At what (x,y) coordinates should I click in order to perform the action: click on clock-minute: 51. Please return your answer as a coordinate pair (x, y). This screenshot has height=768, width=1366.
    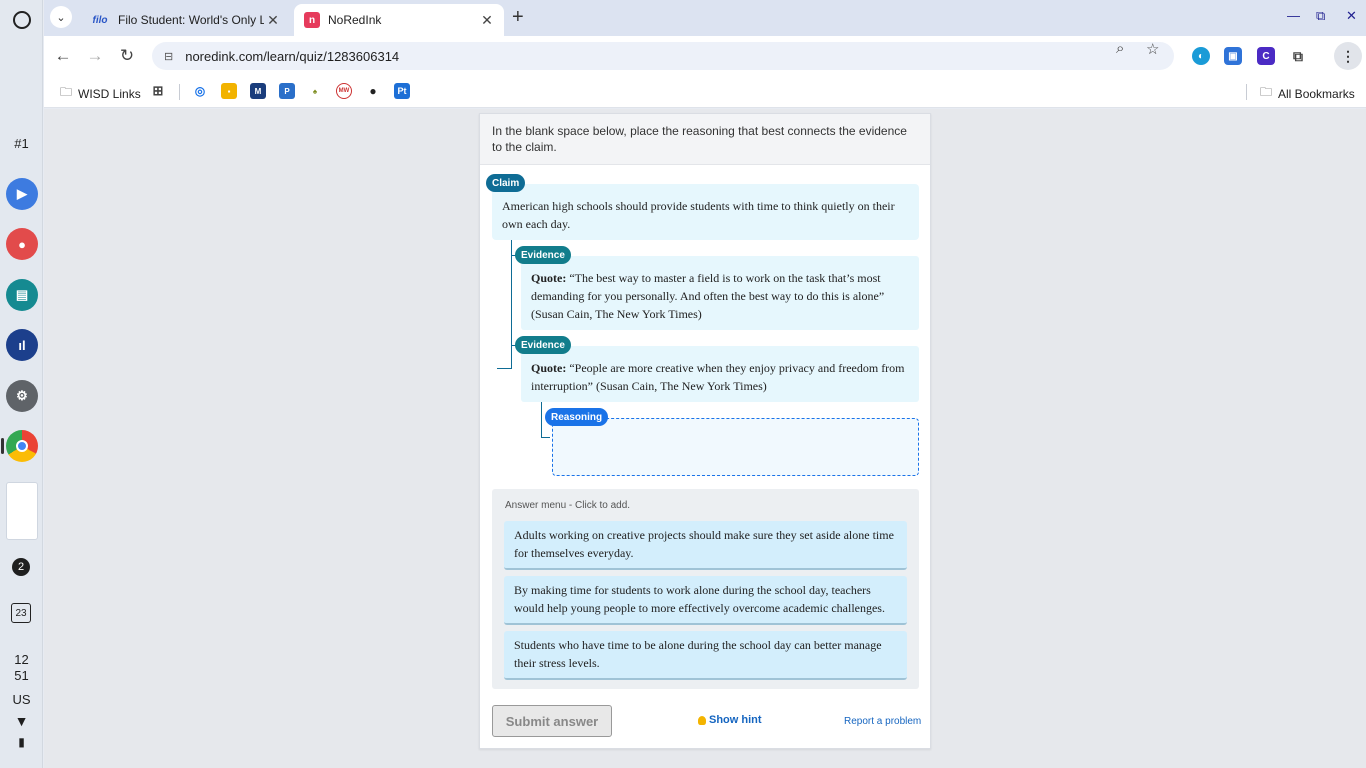
    Looking at the image, I should click on (21, 675).